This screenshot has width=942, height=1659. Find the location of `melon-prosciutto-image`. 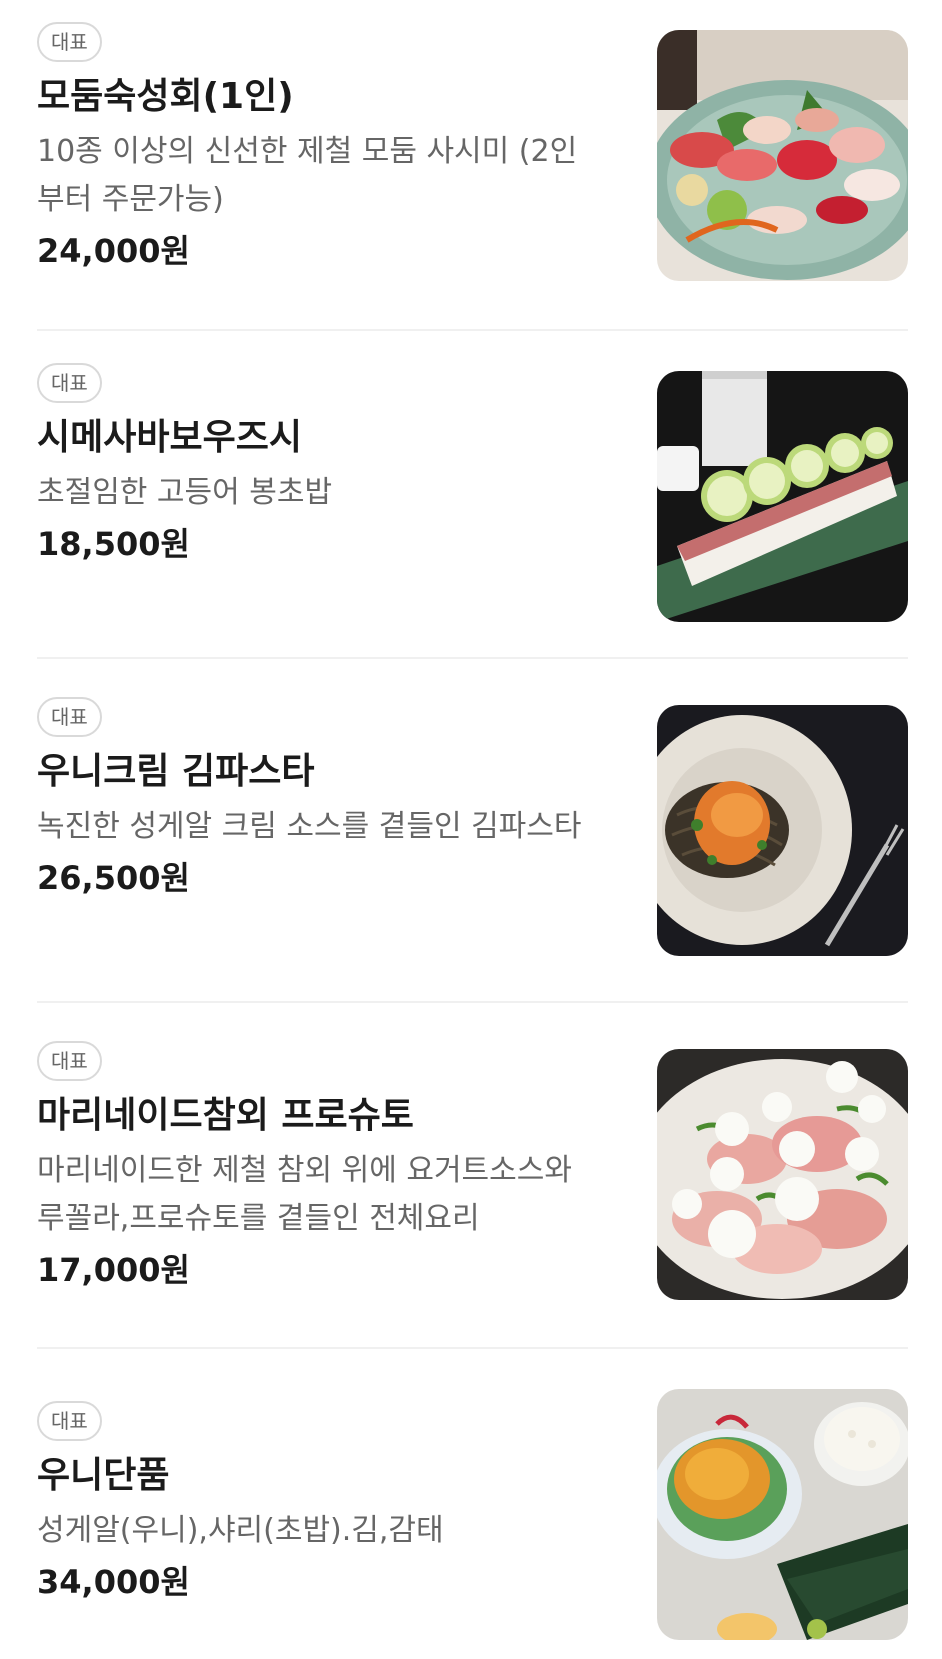

melon-prosciutto-image is located at coordinates (782, 1174).